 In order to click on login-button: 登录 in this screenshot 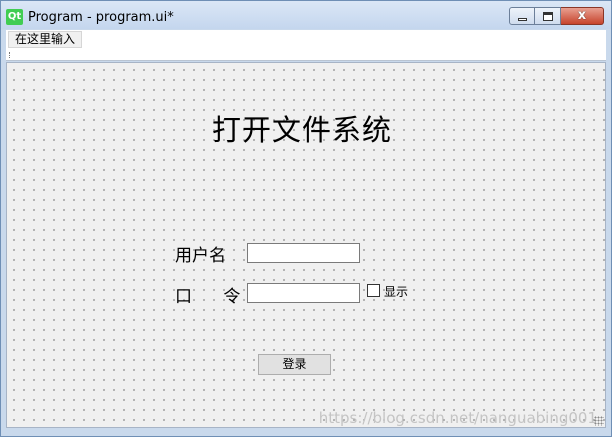, I will do `click(294, 364)`.